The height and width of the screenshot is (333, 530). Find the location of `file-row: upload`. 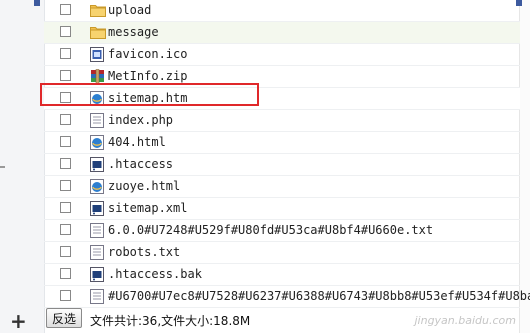

file-row: upload is located at coordinates (282, 11).